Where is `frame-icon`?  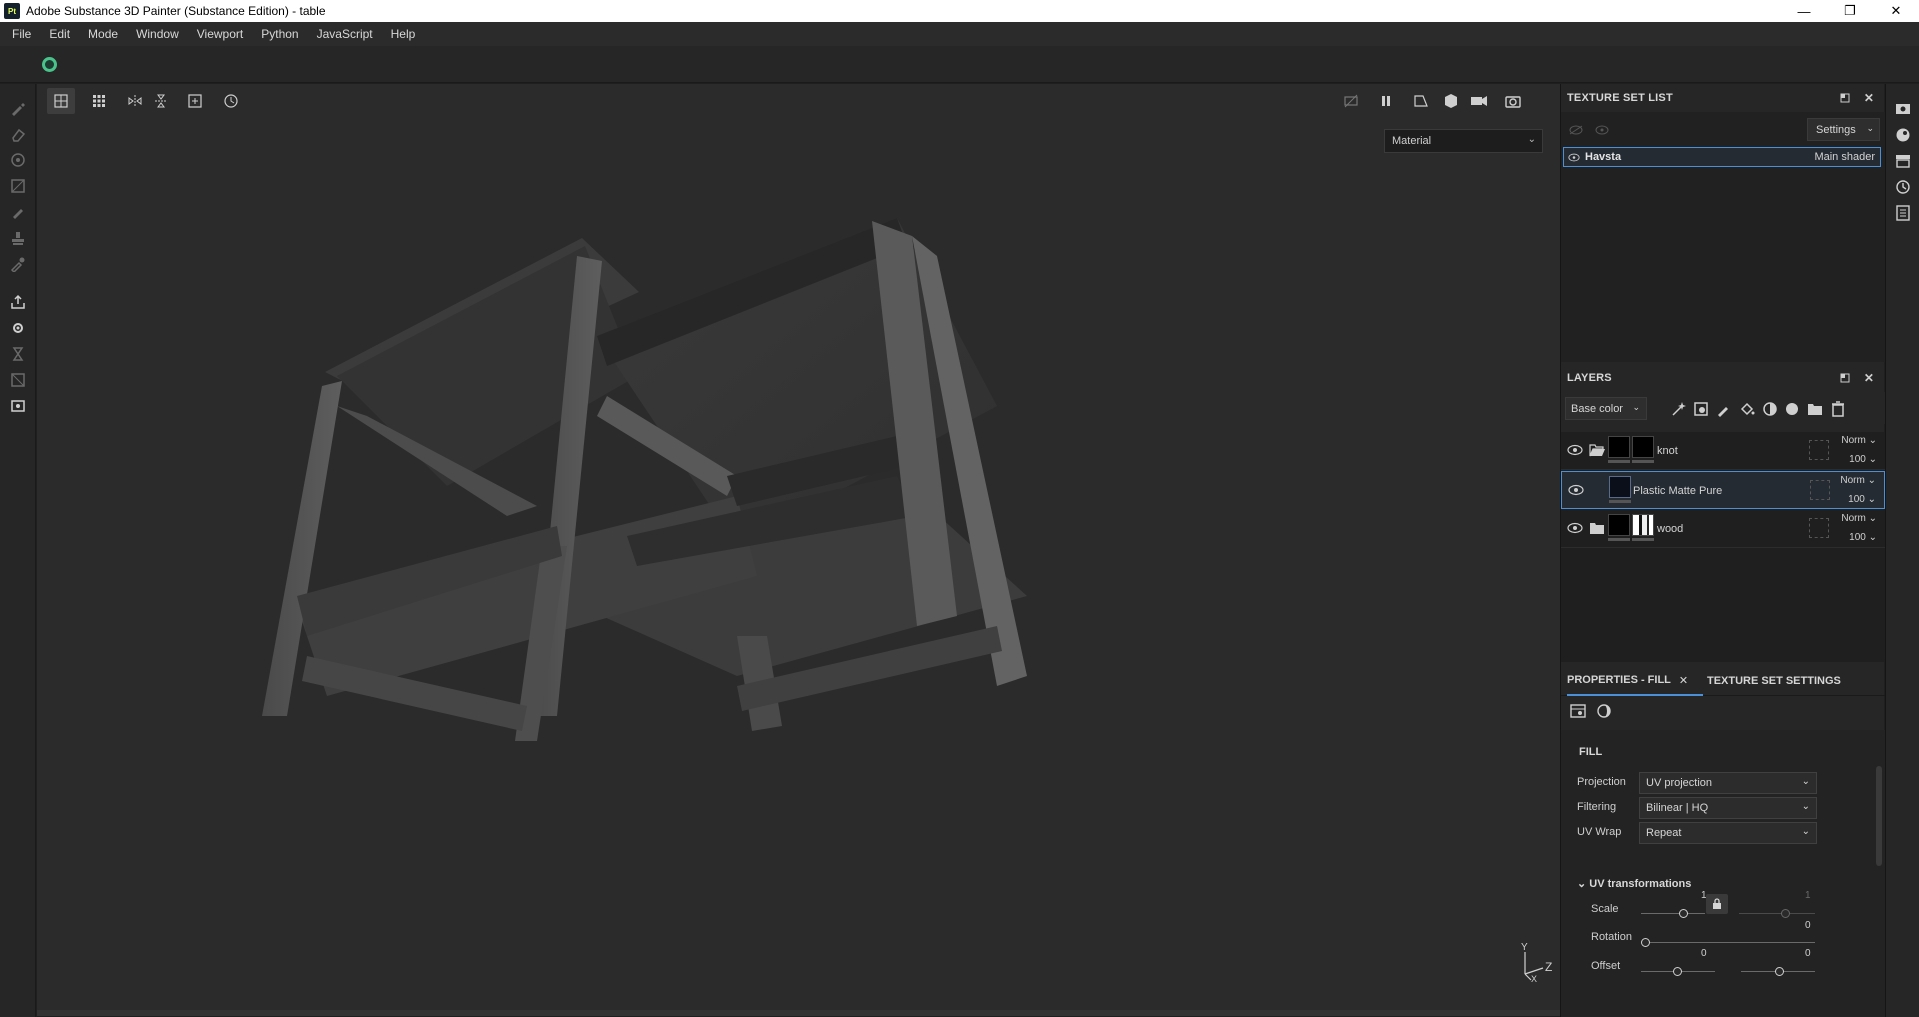 frame-icon is located at coordinates (195, 101).